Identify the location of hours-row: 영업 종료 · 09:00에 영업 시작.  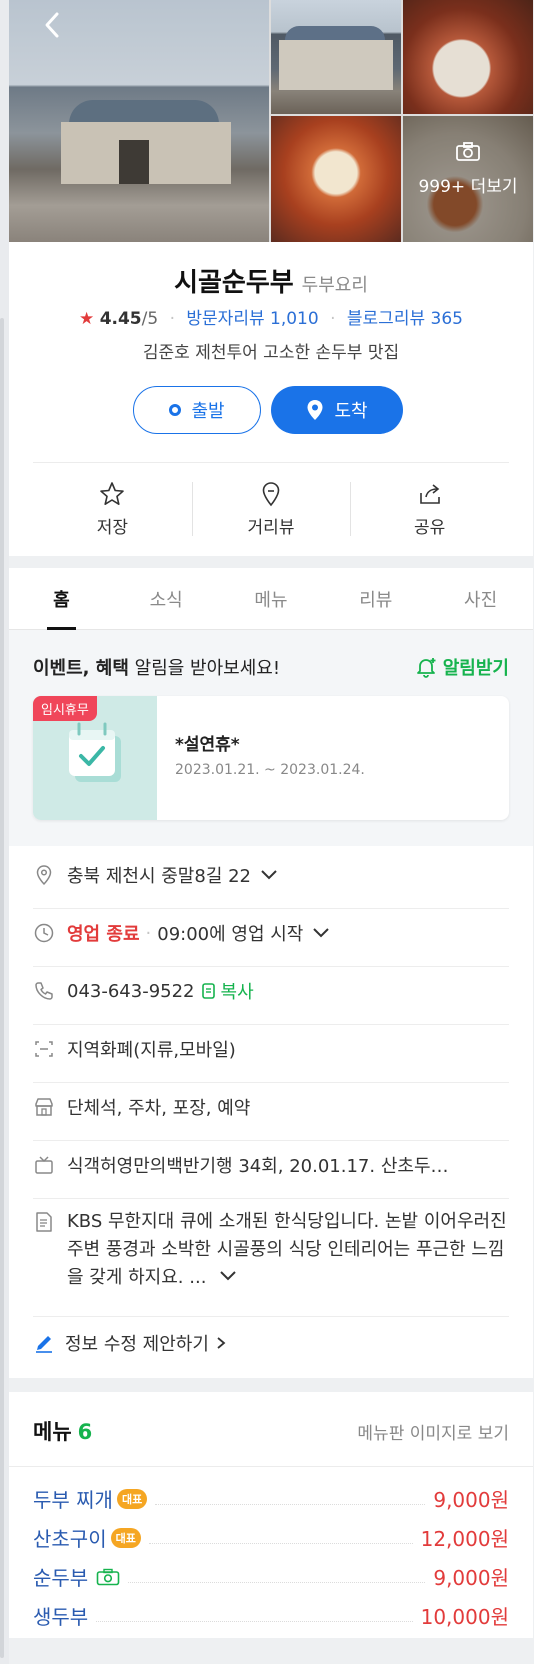
(271, 933).